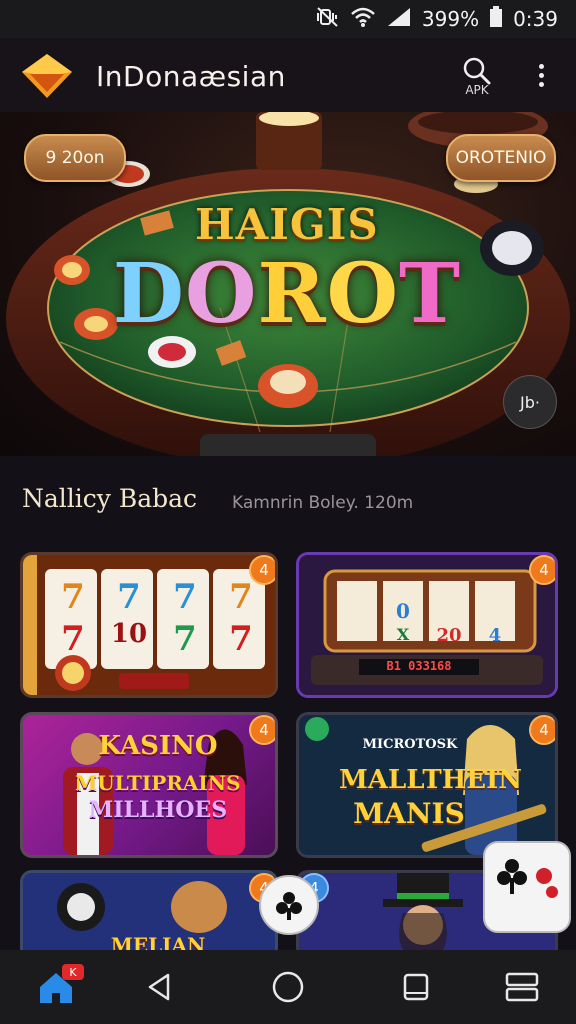 This screenshot has width=576, height=1024. What do you see at coordinates (496, 19) in the screenshot?
I see `battery-icon` at bounding box center [496, 19].